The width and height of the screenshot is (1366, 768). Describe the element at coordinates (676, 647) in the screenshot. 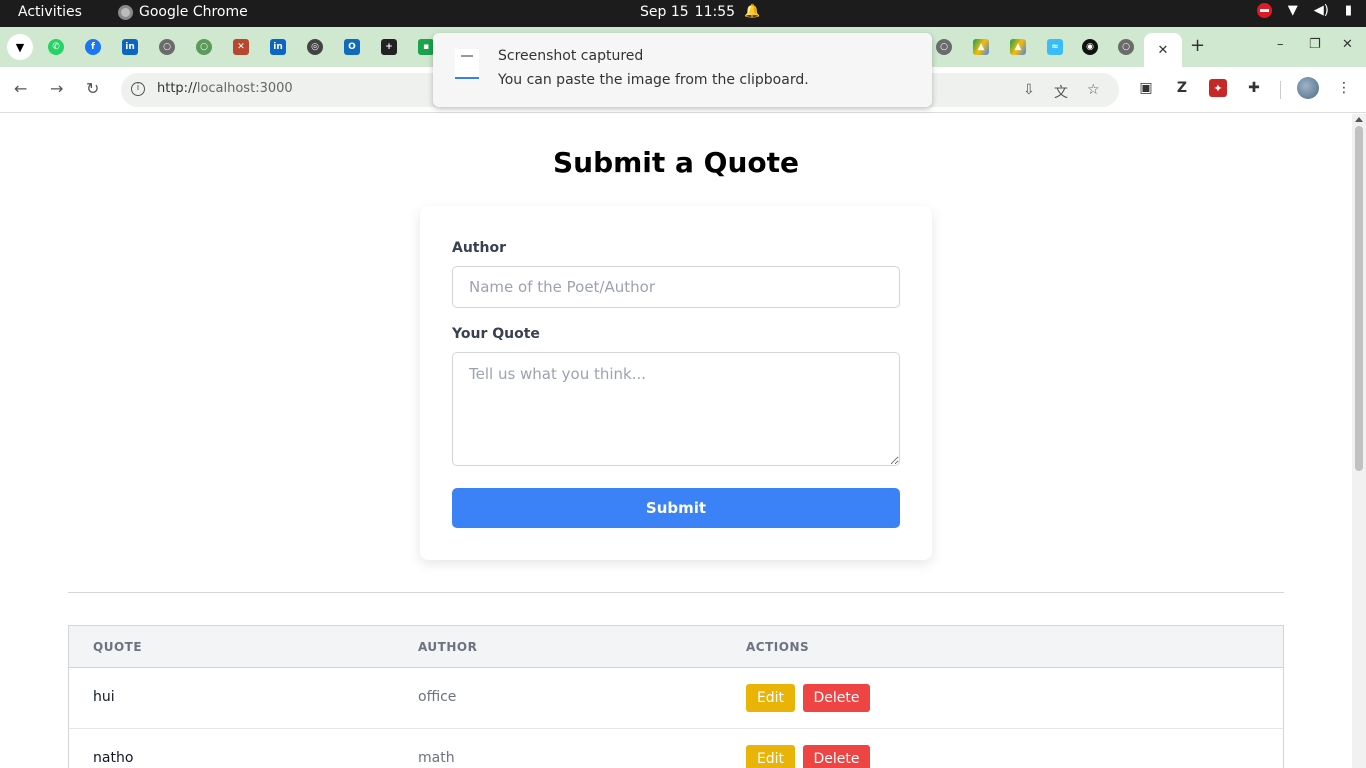

I see `table-header: QUOTE AUTHOR ACTIONS` at that location.